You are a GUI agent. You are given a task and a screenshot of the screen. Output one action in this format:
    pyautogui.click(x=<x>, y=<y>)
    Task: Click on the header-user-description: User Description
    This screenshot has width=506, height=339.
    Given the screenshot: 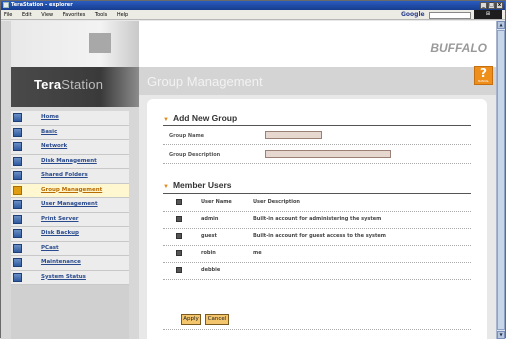 What is the action you would take?
    pyautogui.click(x=276, y=202)
    